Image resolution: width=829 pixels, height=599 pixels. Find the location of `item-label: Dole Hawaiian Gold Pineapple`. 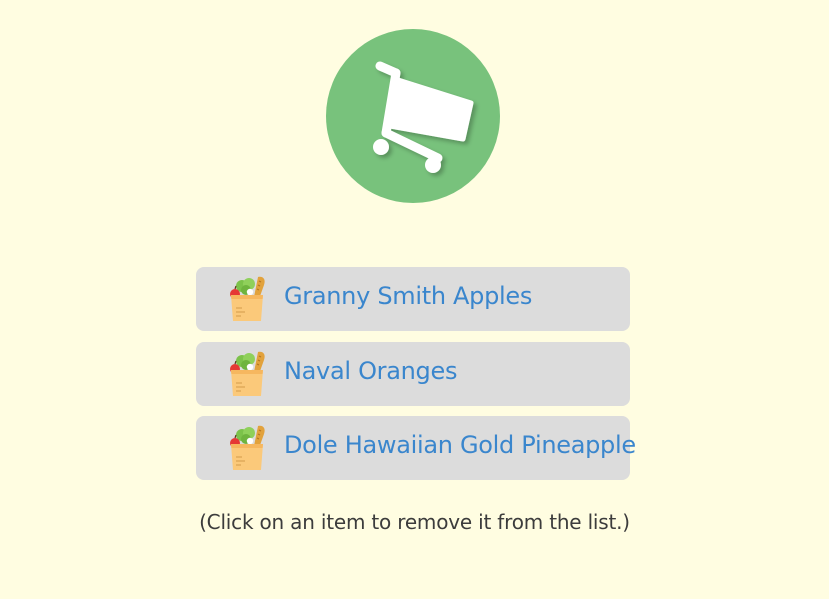

item-label: Dole Hawaiian Gold Pineapple is located at coordinates (460, 445).